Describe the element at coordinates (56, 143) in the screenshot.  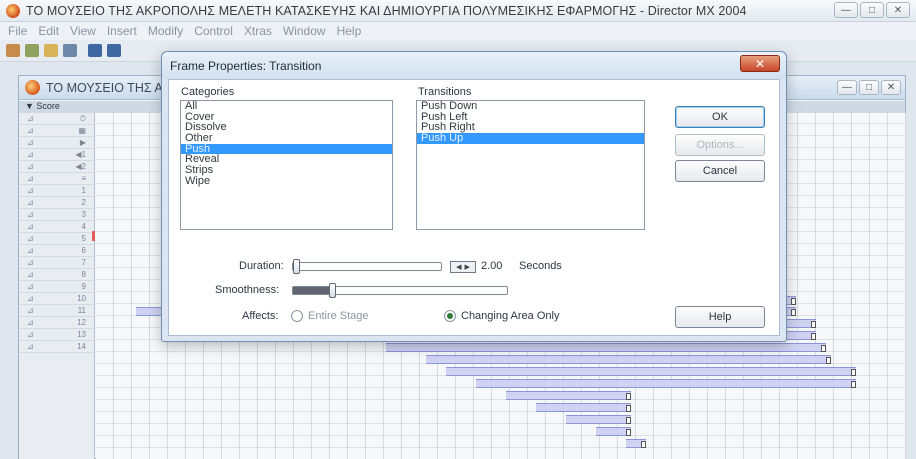
I see `score-channel: ⊿ ▶` at that location.